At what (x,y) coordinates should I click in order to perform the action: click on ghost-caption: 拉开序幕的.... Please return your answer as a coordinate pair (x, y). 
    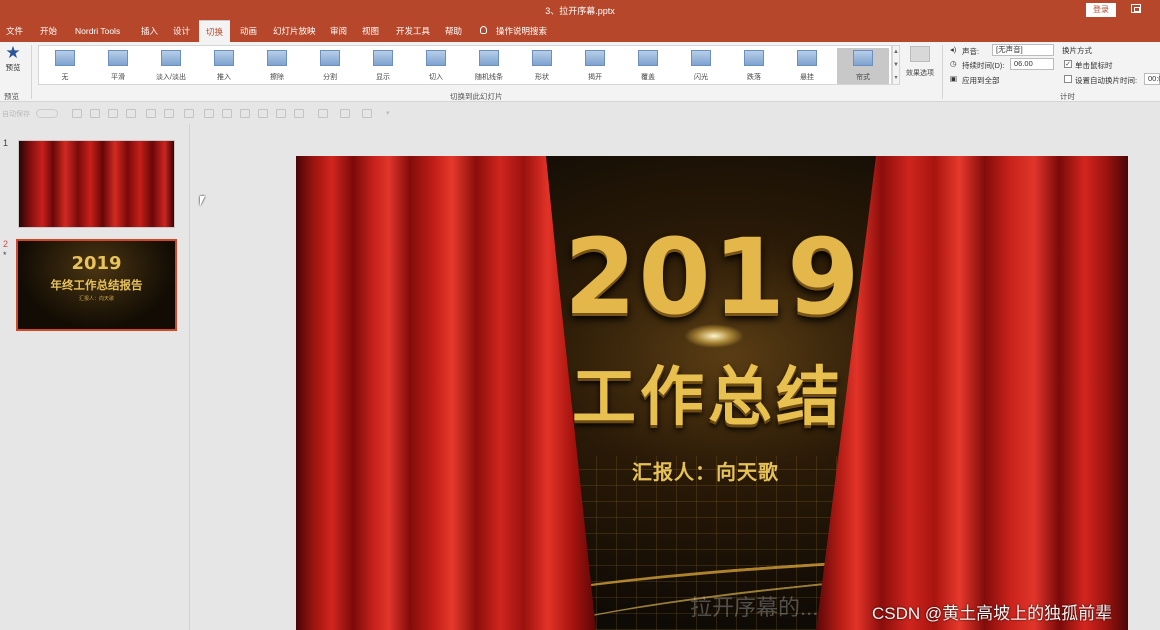
    Looking at the image, I should click on (754, 607).